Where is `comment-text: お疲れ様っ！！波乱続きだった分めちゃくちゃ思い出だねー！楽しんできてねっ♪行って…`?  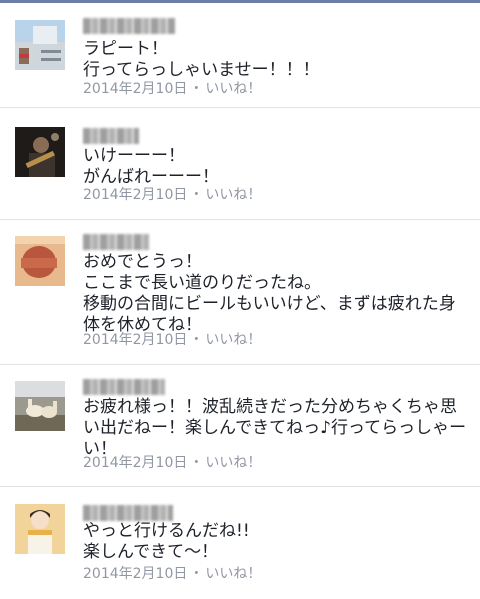 comment-text: お疲れ様っ！！波乱続きだった分めちゃくちゃ思い出だねー！楽しんできてねっ♪行って… is located at coordinates (275, 428).